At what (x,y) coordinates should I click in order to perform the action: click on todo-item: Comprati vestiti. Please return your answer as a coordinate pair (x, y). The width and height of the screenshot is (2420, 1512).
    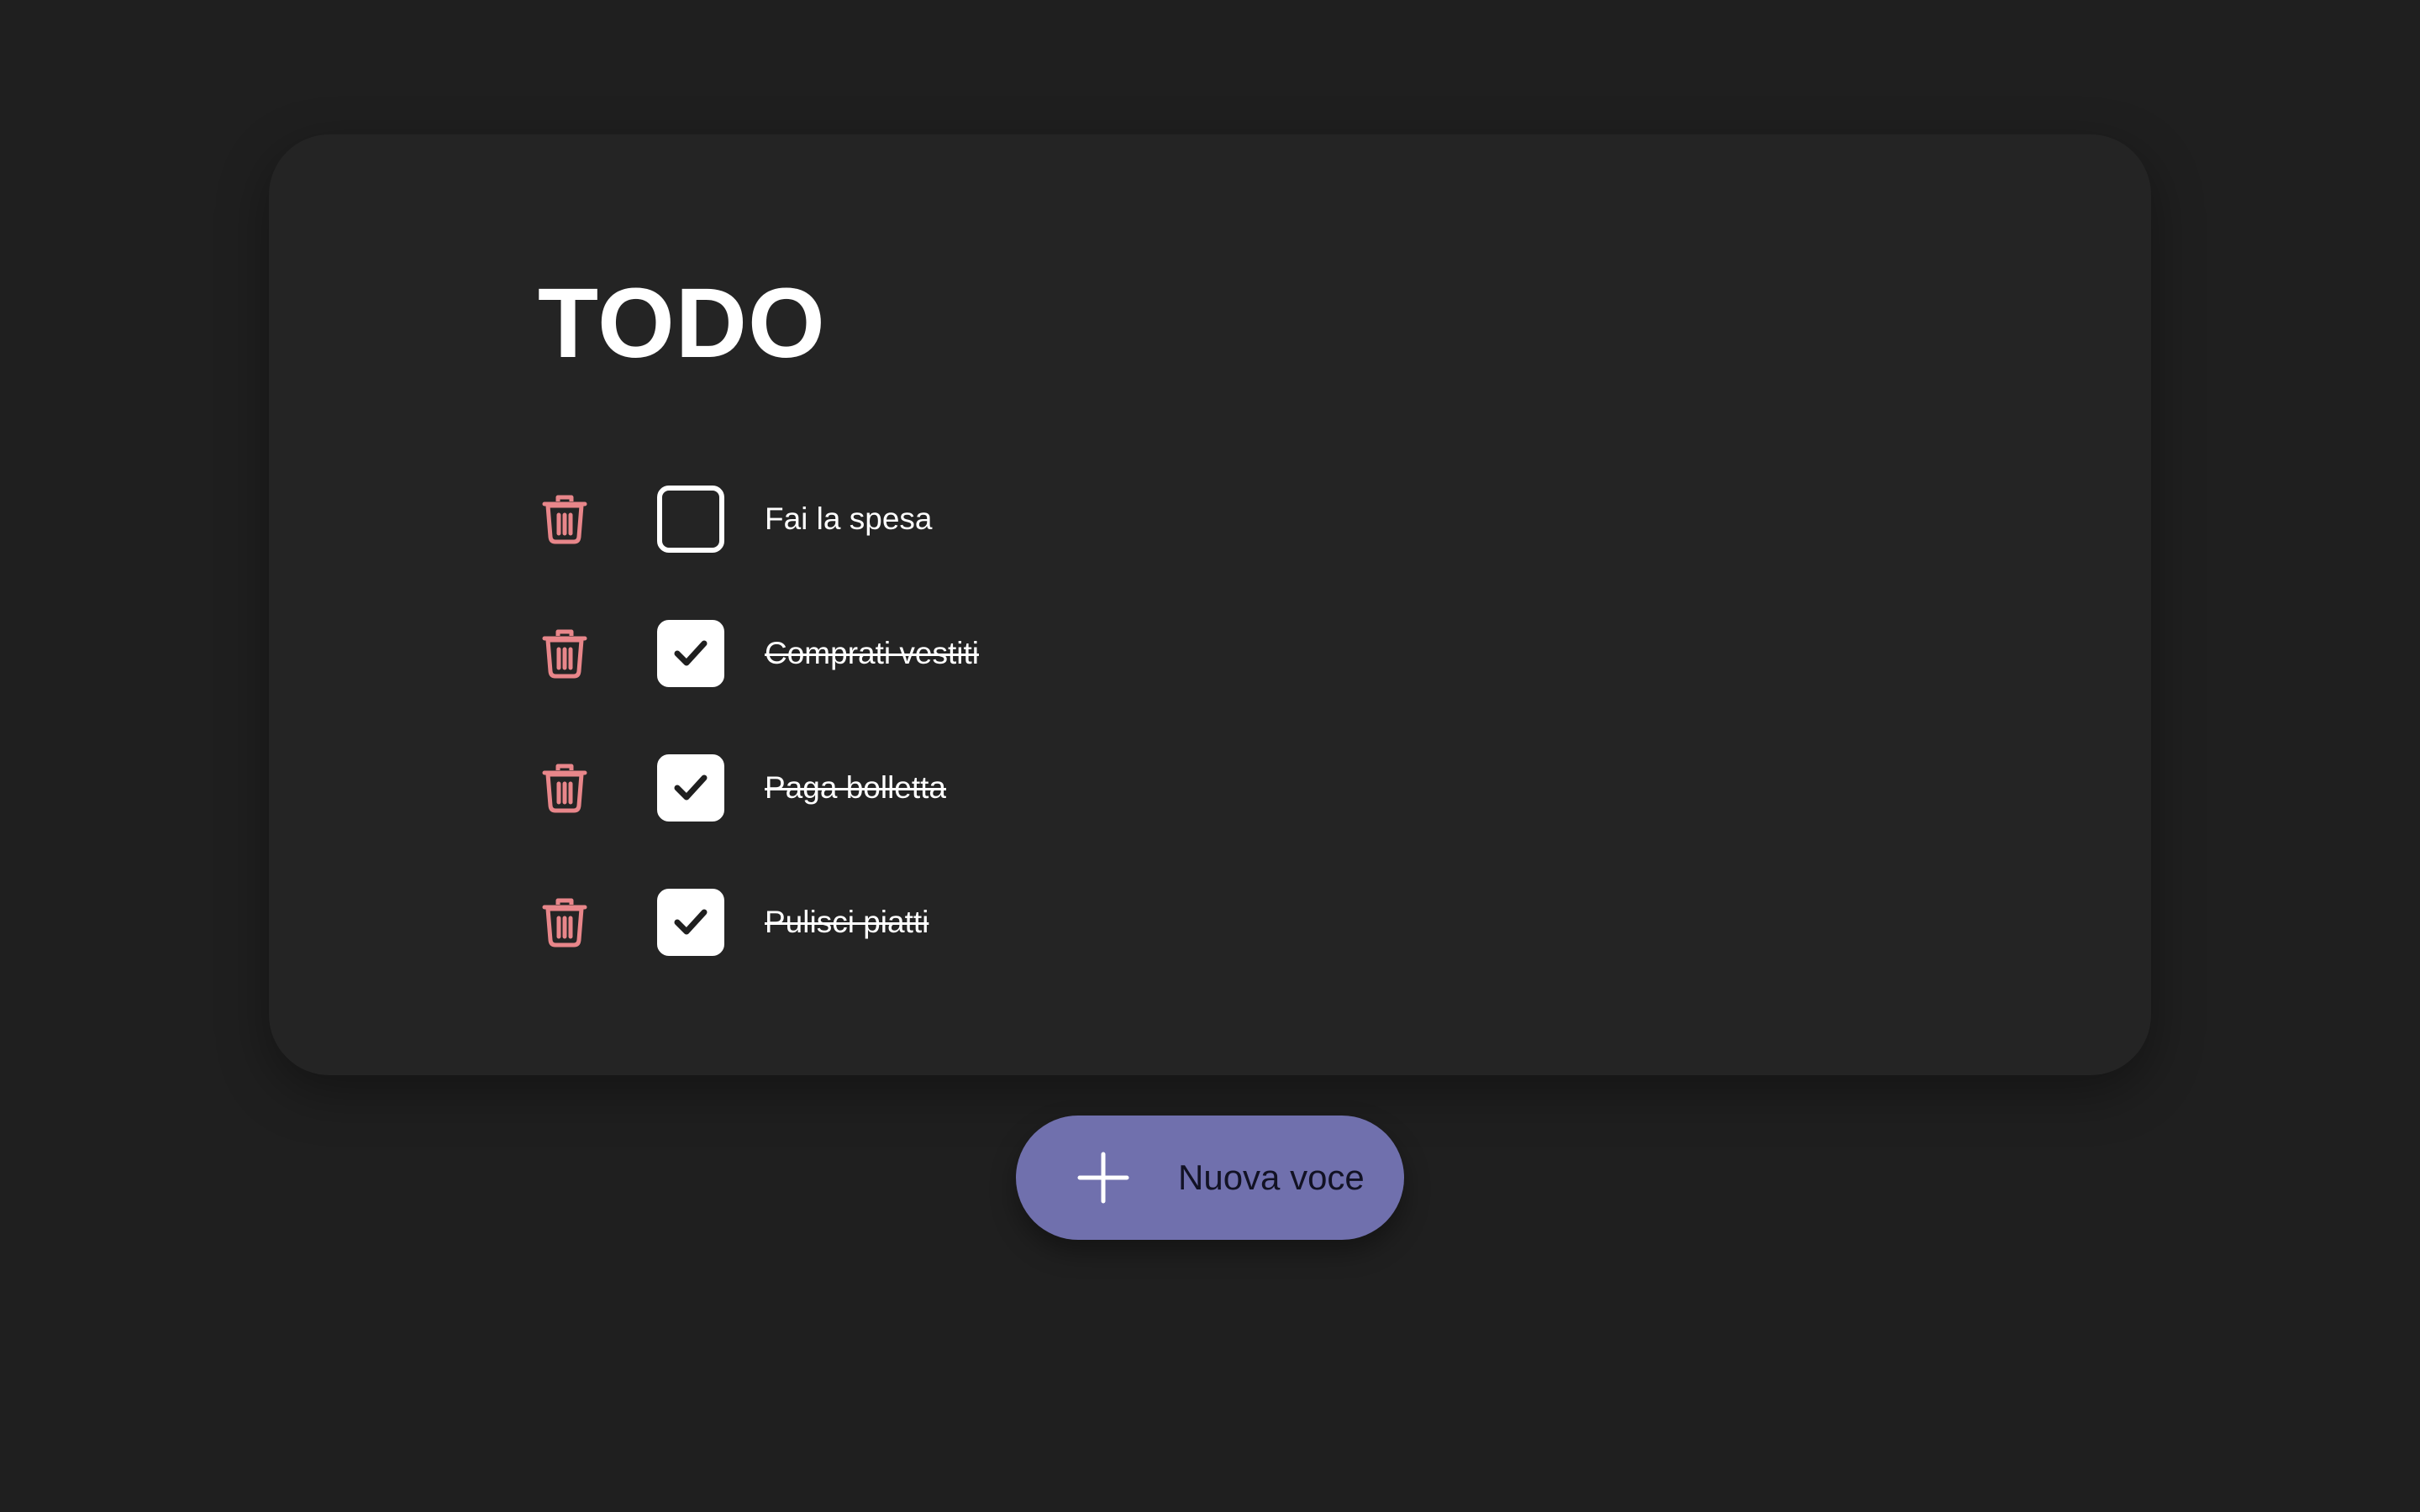
    Looking at the image, I should click on (1126, 653).